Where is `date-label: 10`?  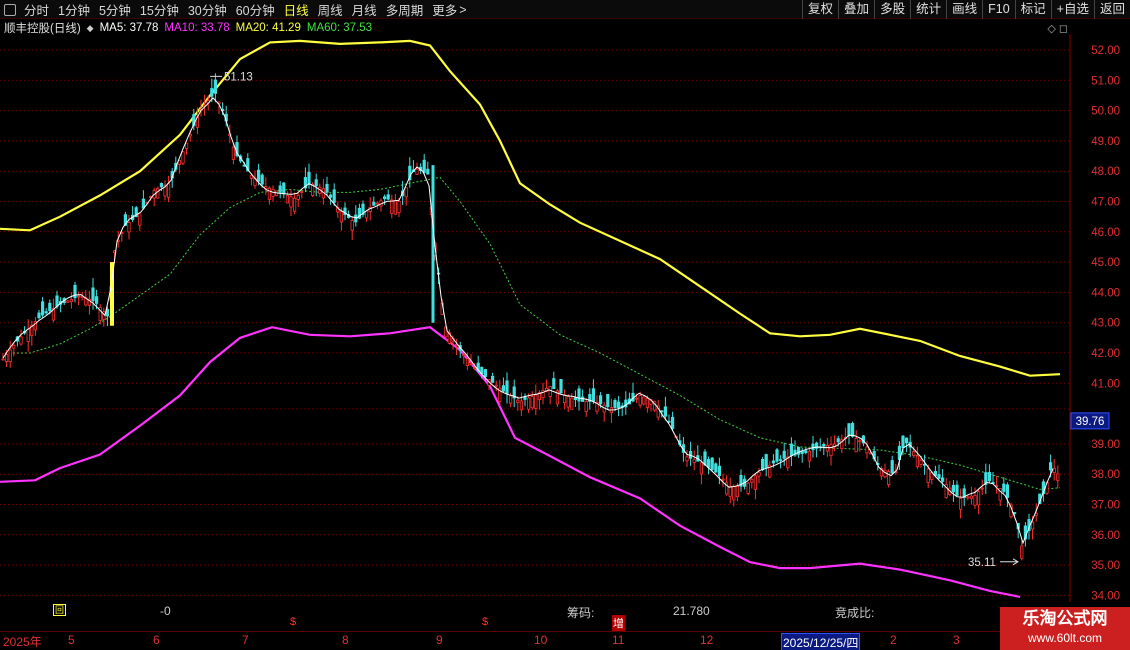 date-label: 10 is located at coordinates (541, 640).